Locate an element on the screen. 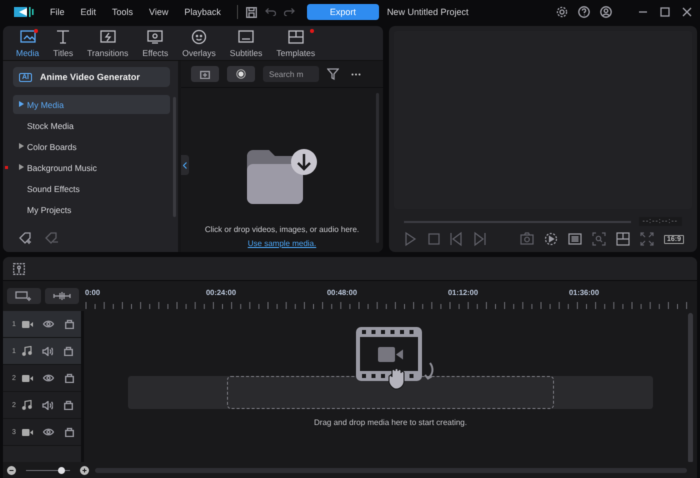 This screenshot has width=700, height=478. tab: Titles is located at coordinates (63, 43).